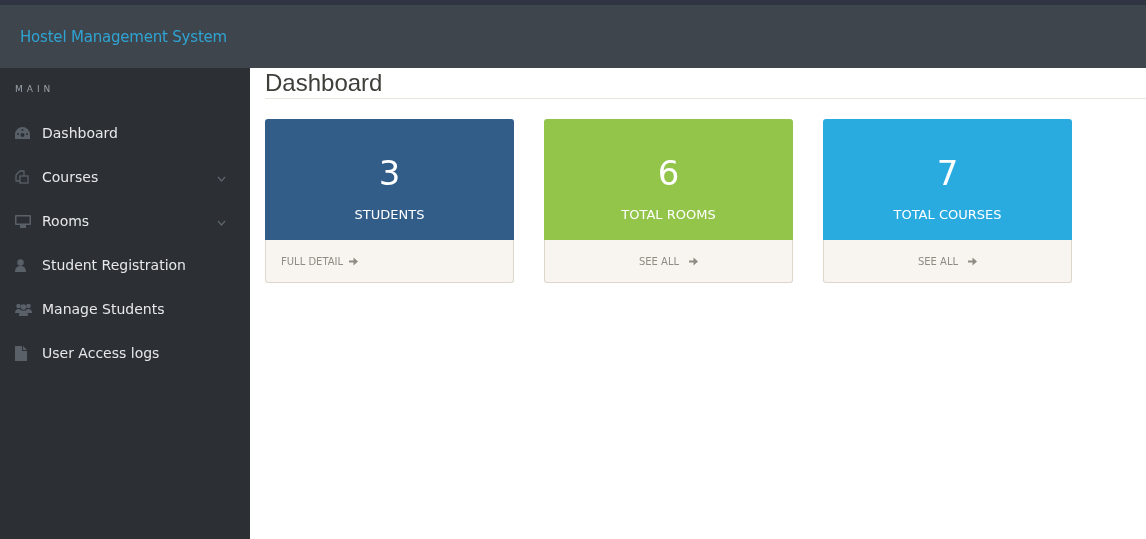 Image resolution: width=1146 pixels, height=539 pixels. What do you see at coordinates (668, 173) in the screenshot?
I see `stat-value: 6` at bounding box center [668, 173].